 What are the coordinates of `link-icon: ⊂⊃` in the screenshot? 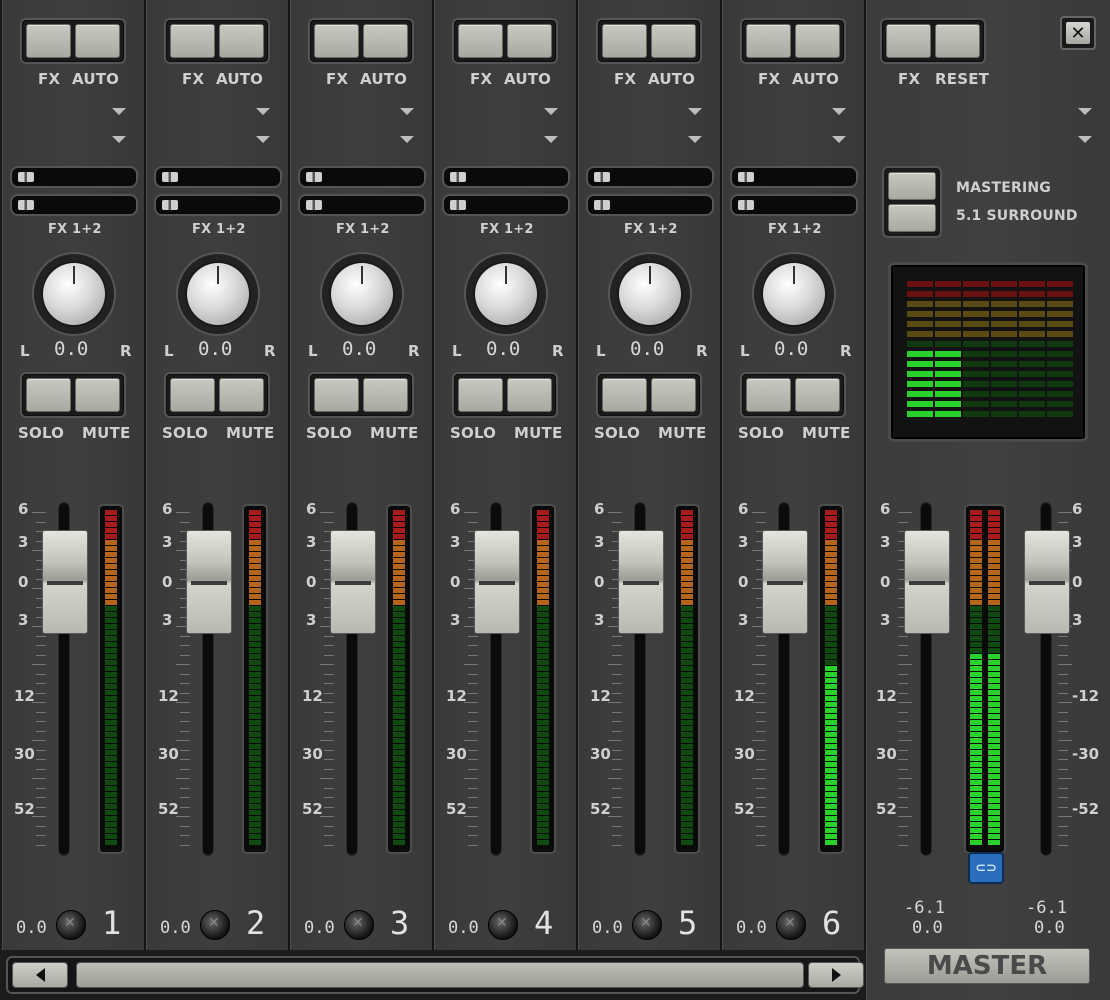 It's located at (986, 868).